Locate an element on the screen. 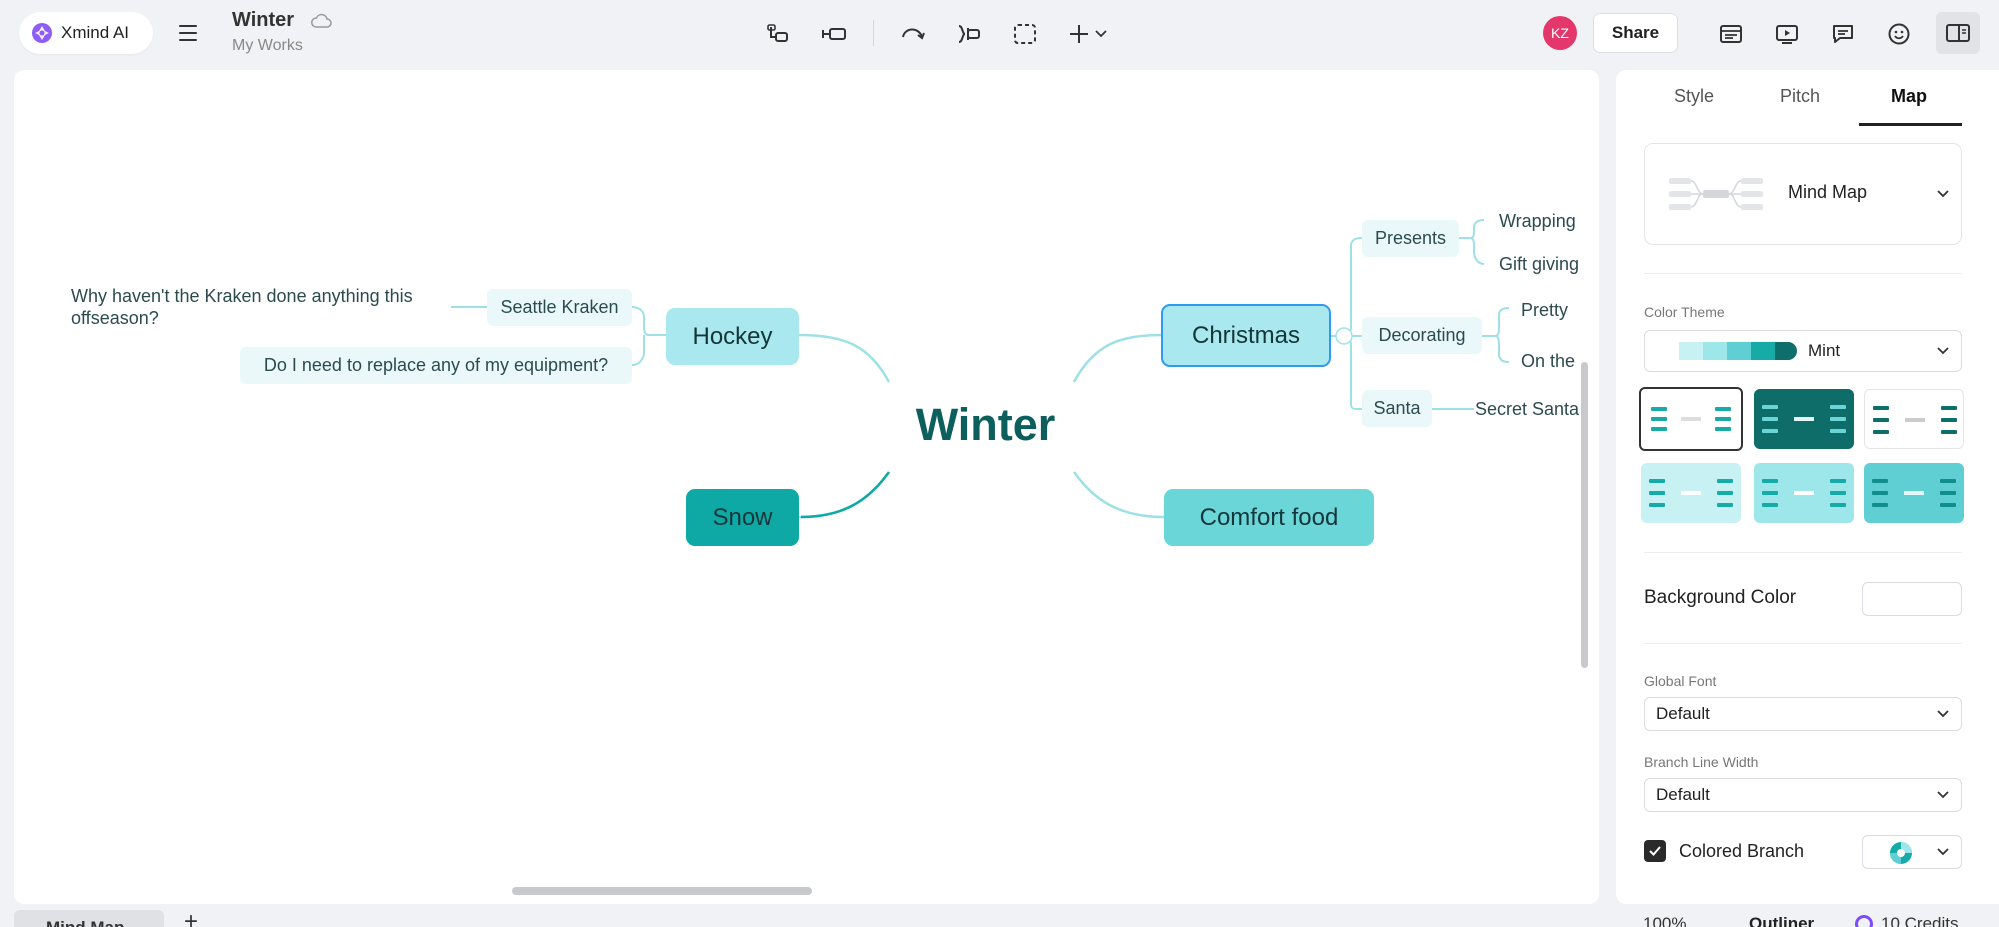 Image resolution: width=1999 pixels, height=927 pixels. tab-style: Style is located at coordinates (1694, 96).